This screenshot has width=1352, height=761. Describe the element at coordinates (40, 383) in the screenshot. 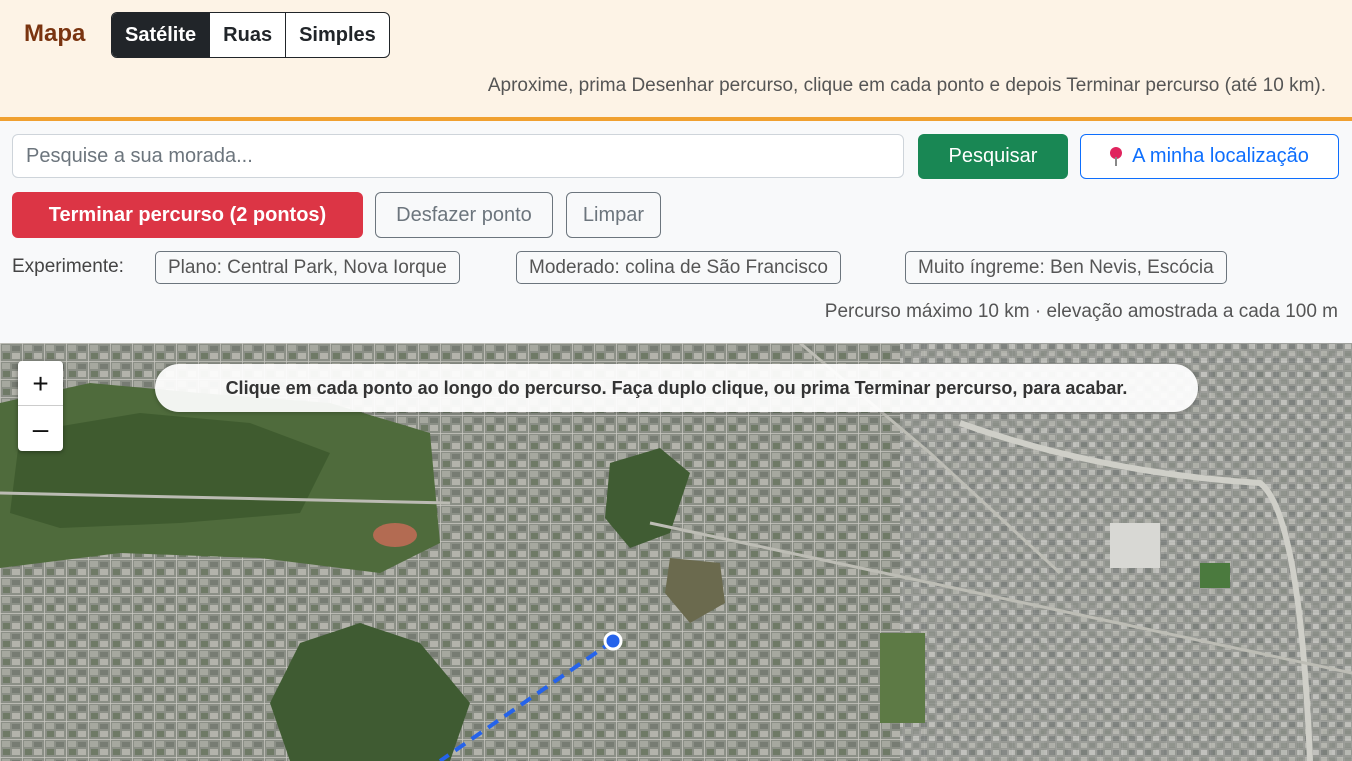

I see `zoom-in-button: +` at that location.